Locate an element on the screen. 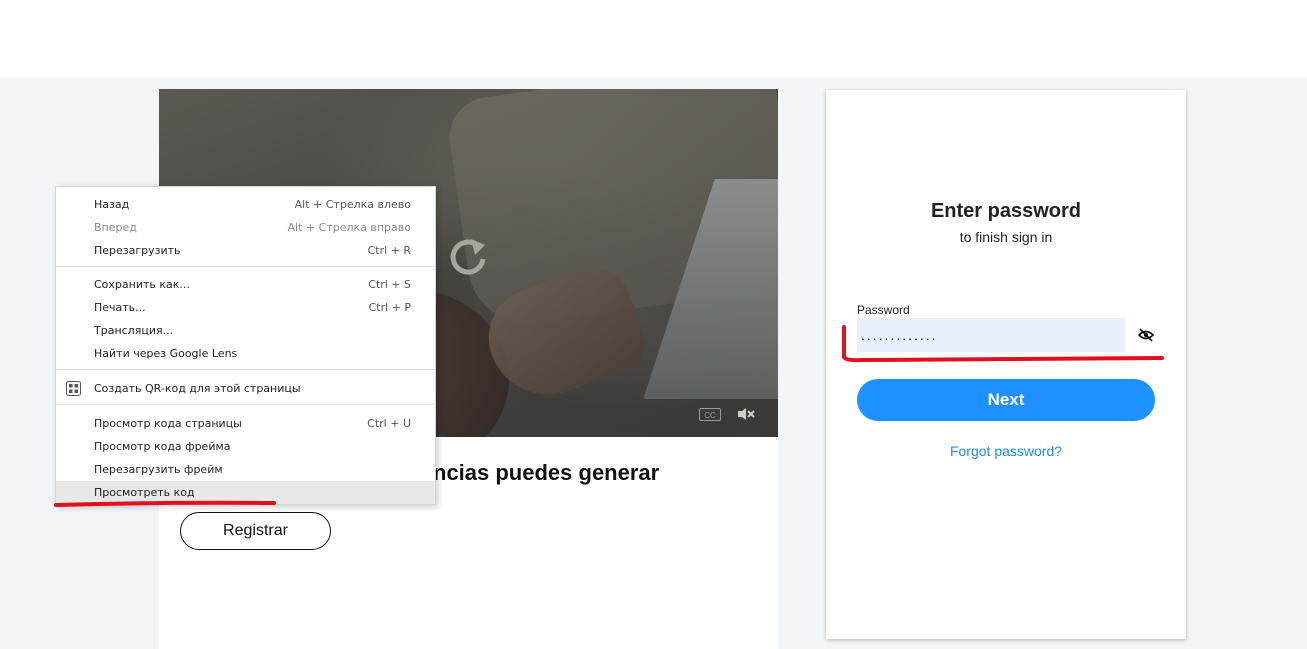  signin-subtitle: to finish sign in is located at coordinates (1006, 237).